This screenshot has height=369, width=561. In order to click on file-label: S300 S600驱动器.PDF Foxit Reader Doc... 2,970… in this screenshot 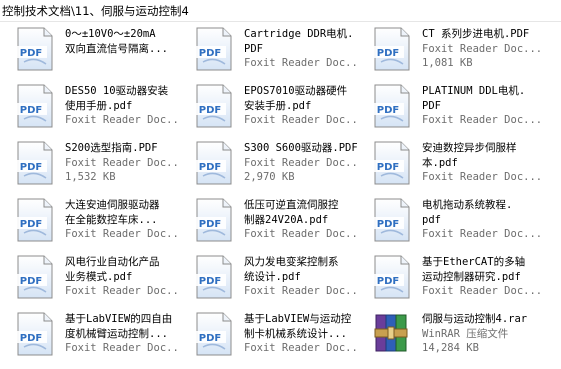, I will do `click(300, 163)`.